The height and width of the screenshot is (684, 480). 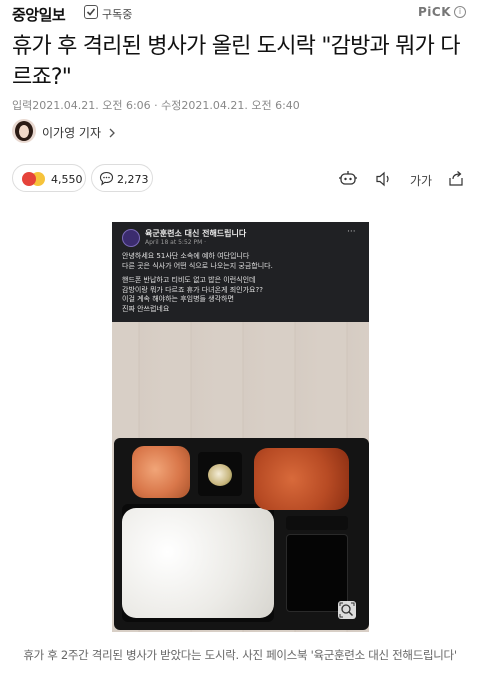 What do you see at coordinates (176, 242) in the screenshot?
I see `post-date: April 18 at 5:52 PM ·` at bounding box center [176, 242].